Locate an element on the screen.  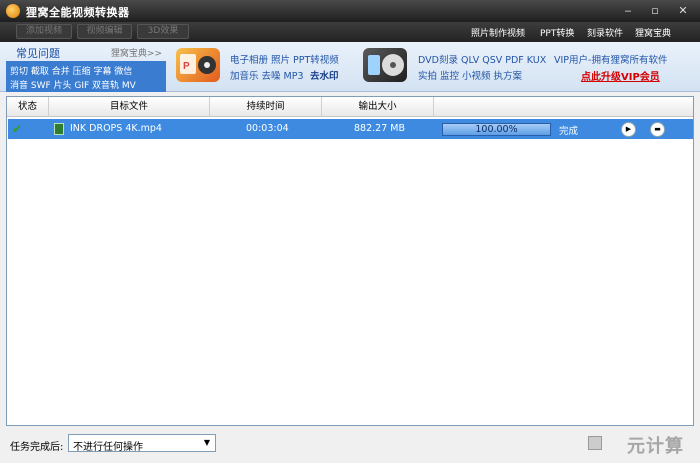
maximize-button: ▫ is located at coordinates (655, 10).